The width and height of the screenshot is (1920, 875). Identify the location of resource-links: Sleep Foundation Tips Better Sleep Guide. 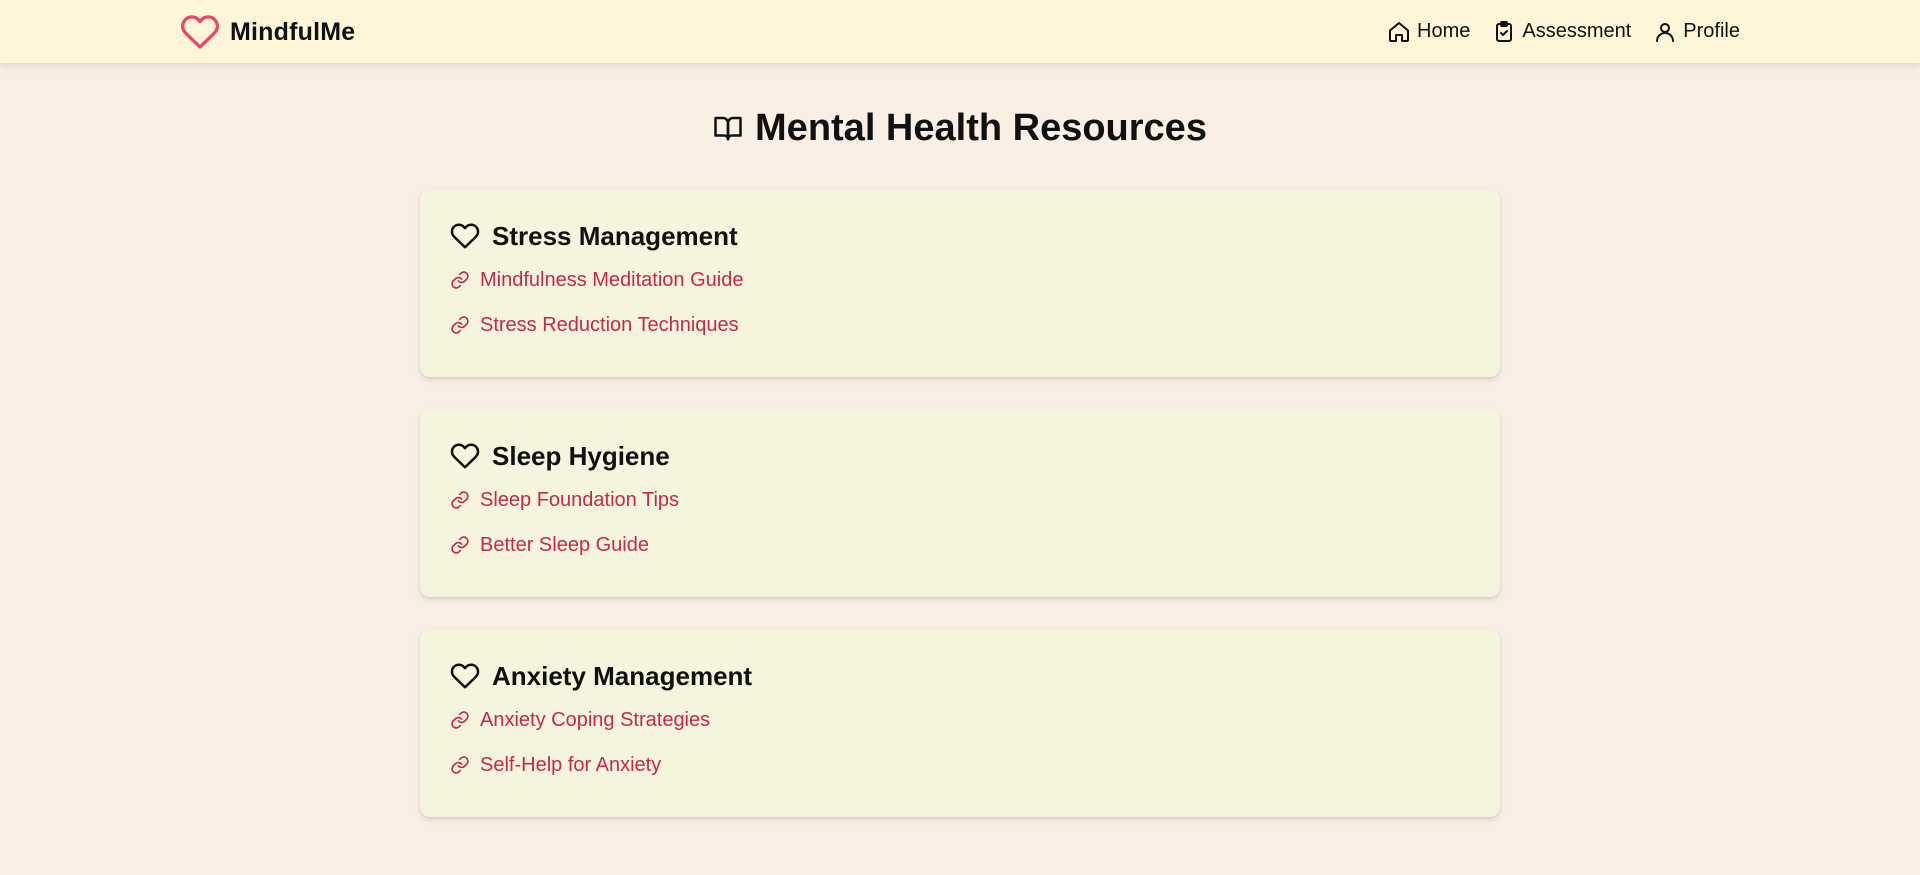
(960, 522).